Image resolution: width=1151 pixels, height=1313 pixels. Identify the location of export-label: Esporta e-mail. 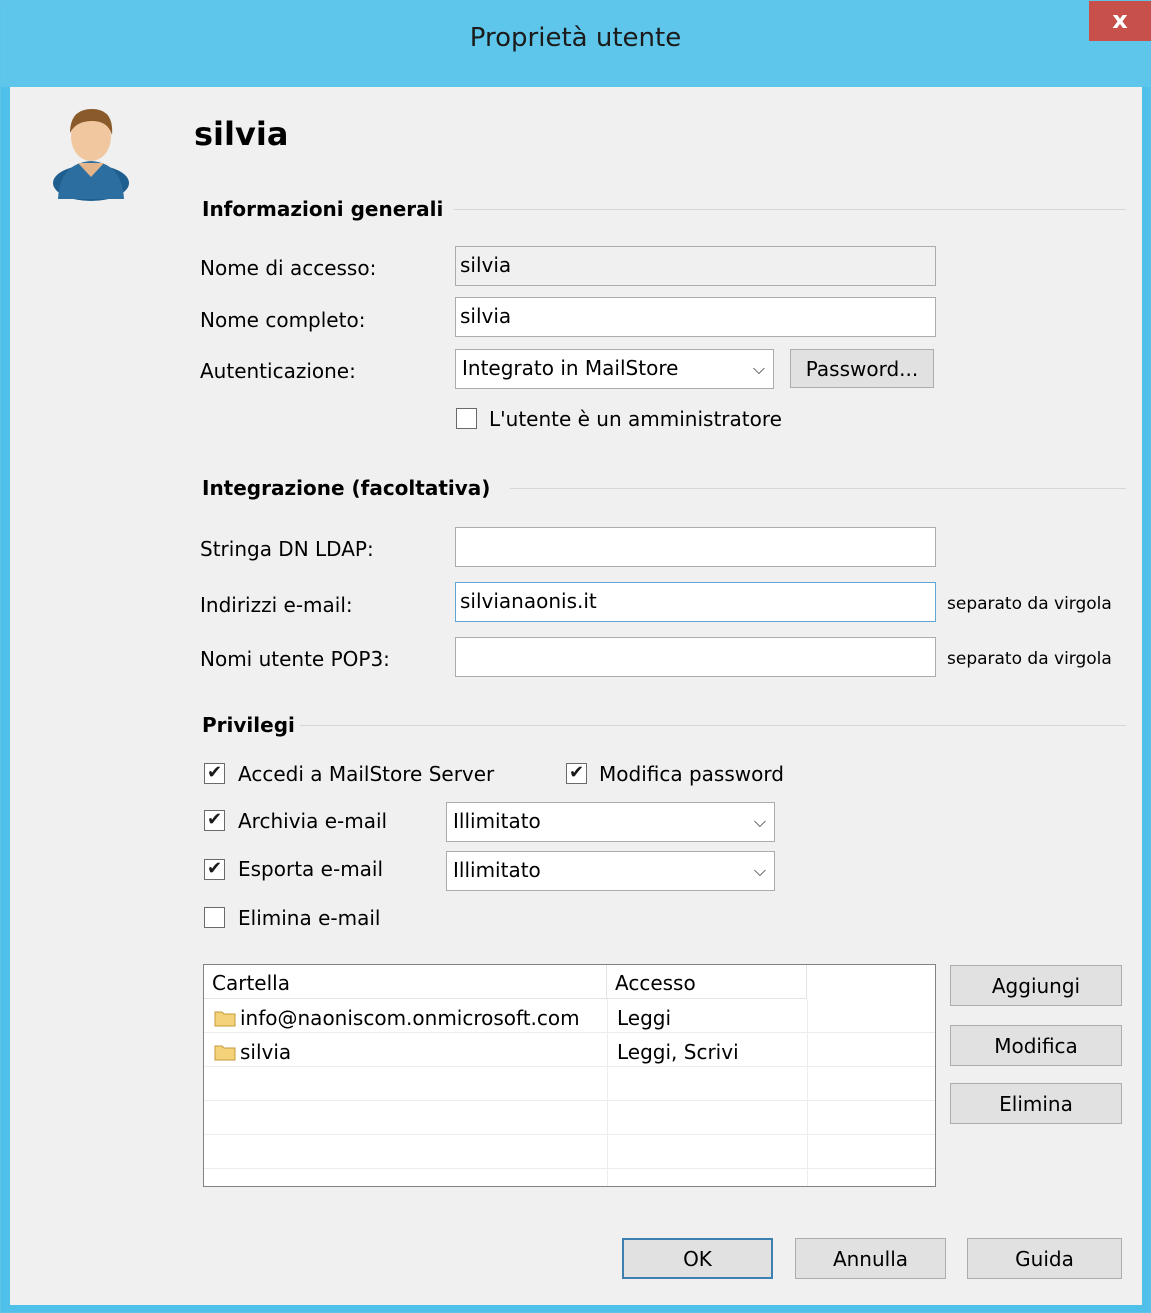
(311, 869).